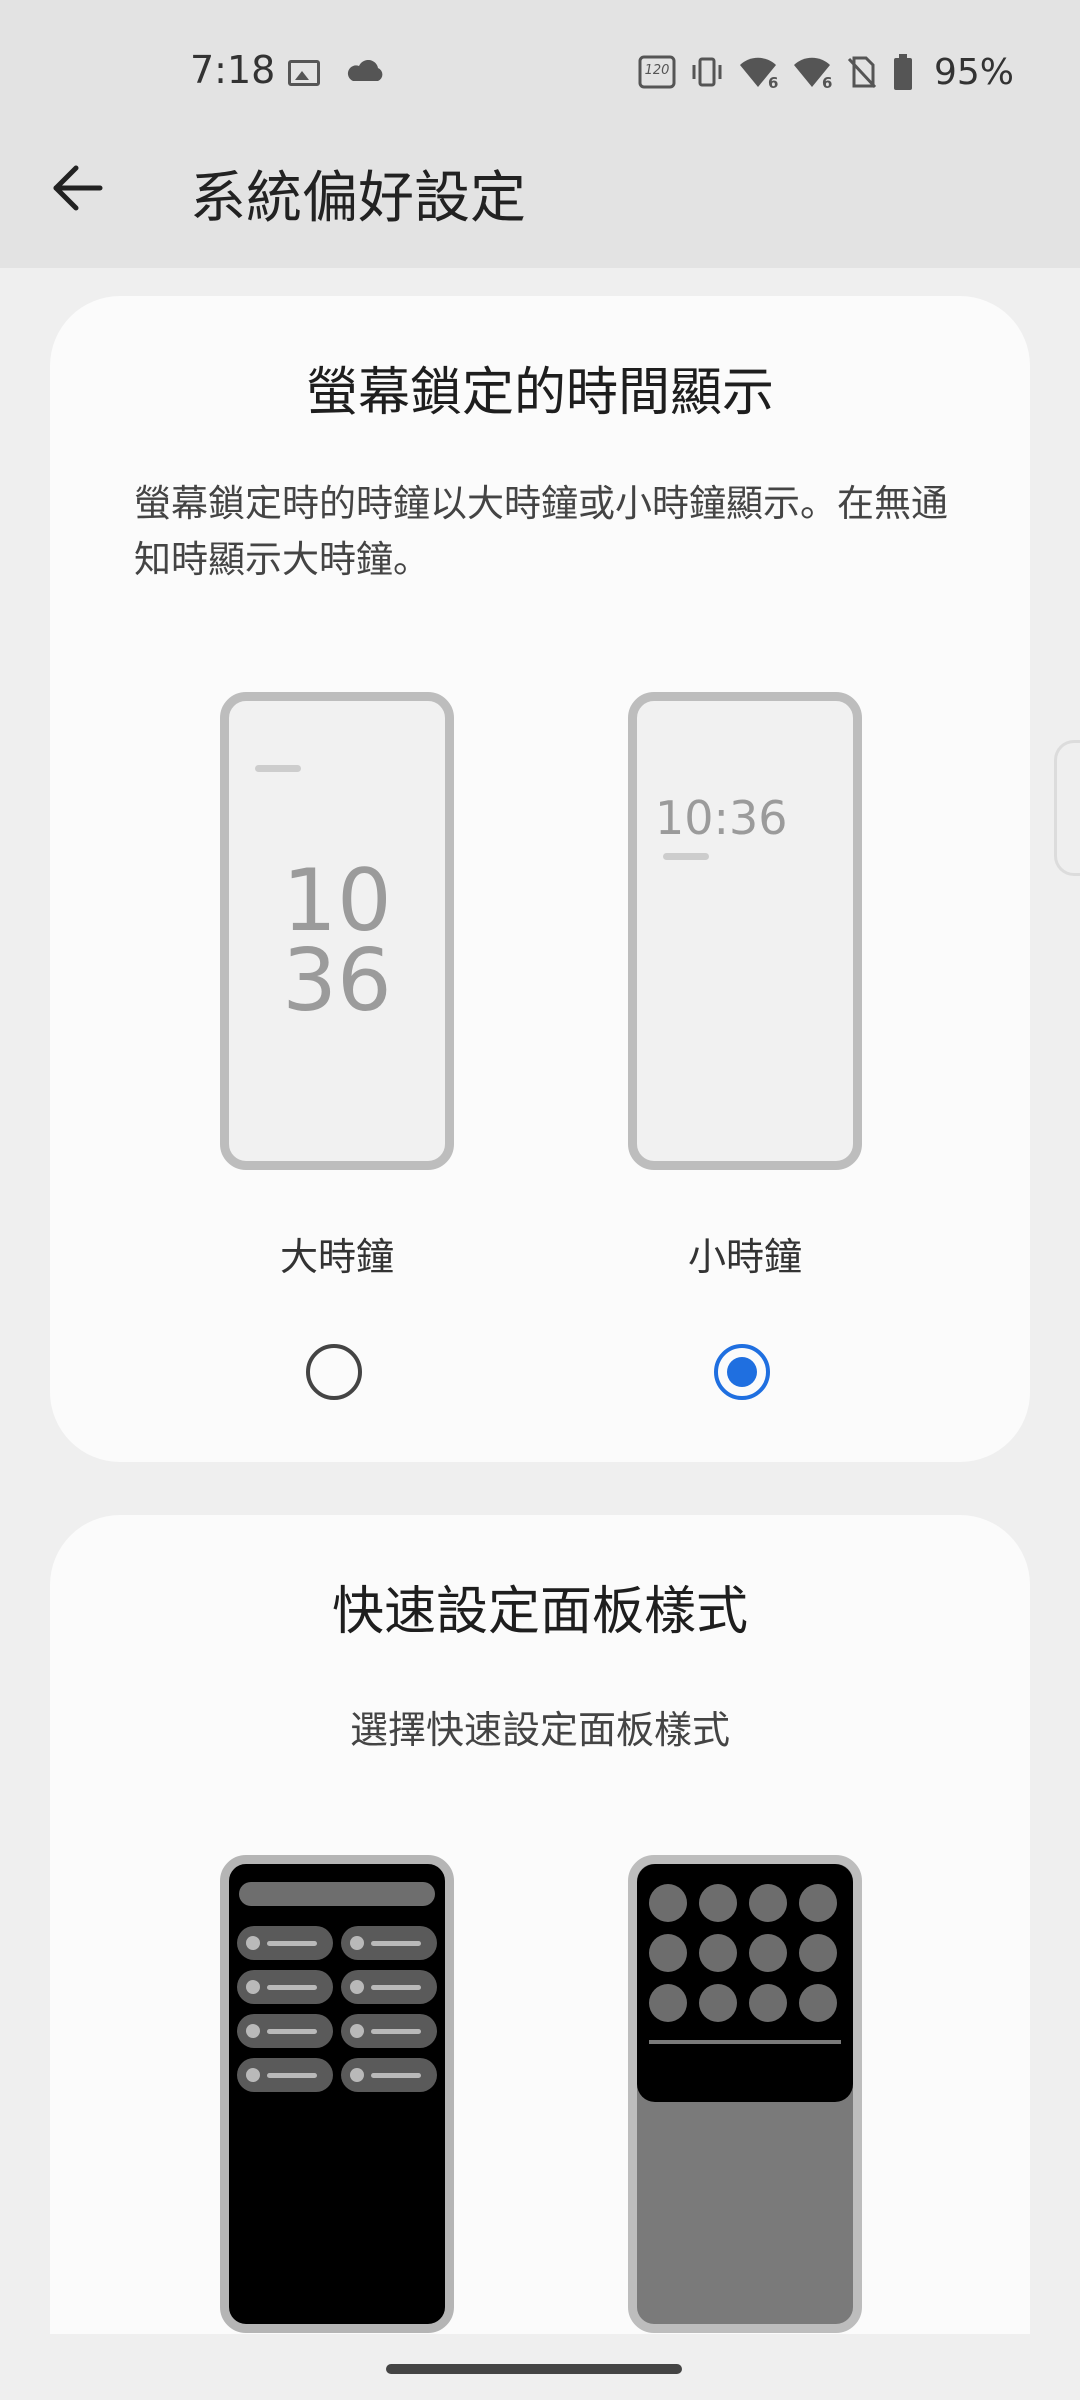  Describe the element at coordinates (973, 72) in the screenshot. I see `battery-percent: 95%` at that location.